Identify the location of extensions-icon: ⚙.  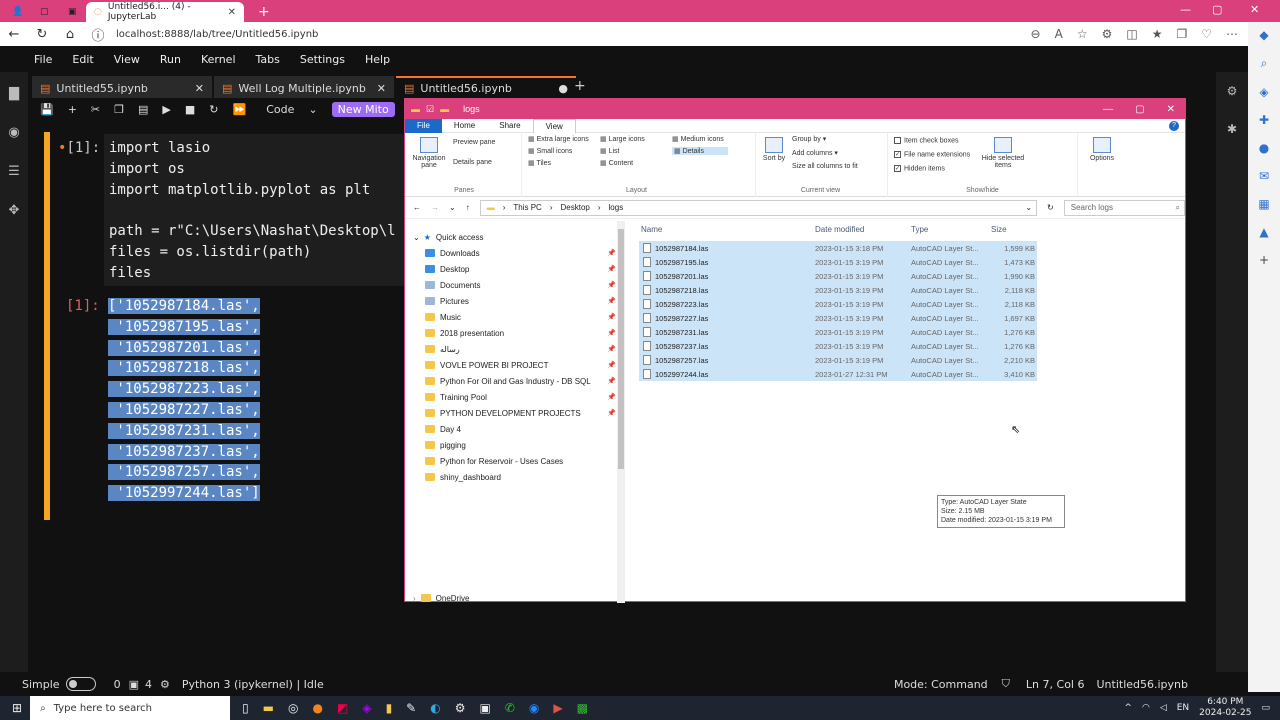
(1107, 34).